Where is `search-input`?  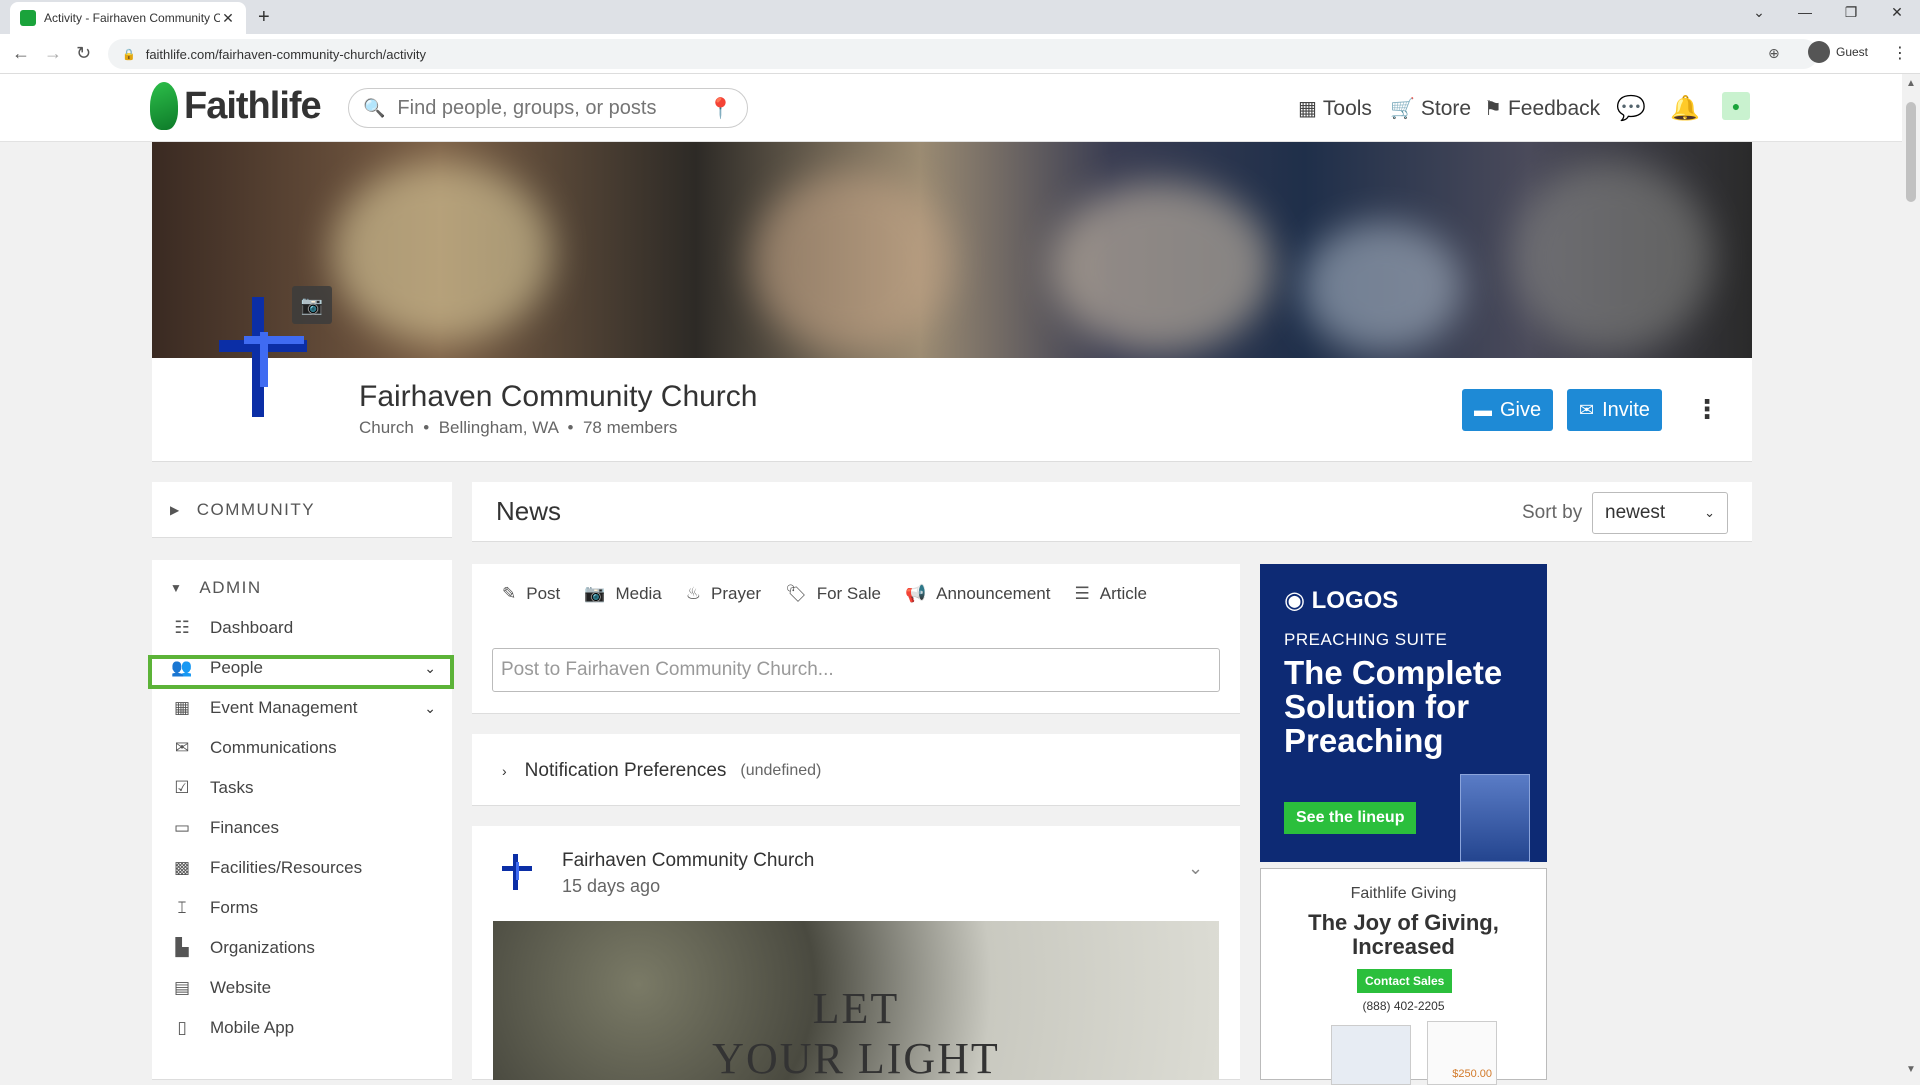 search-input is located at coordinates (553, 108).